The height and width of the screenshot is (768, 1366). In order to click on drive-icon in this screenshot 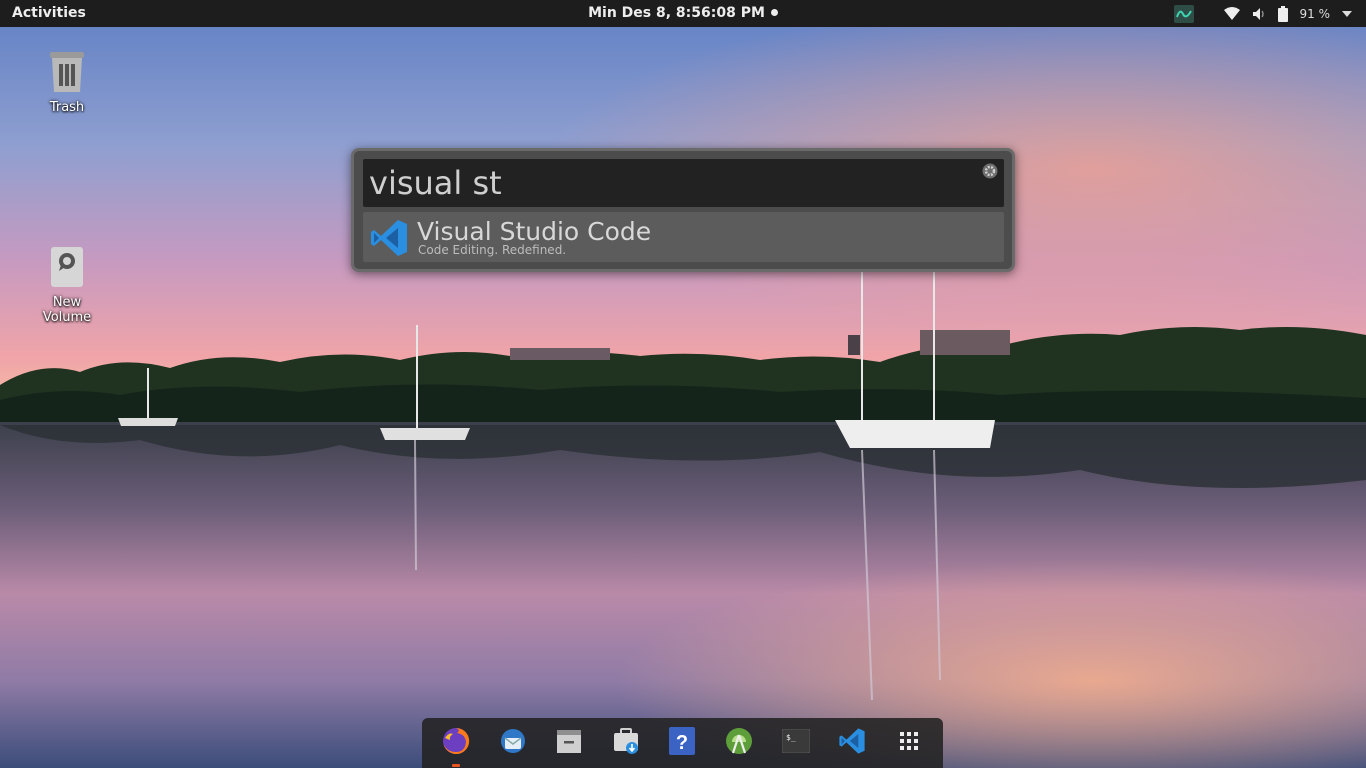, I will do `click(67, 268)`.